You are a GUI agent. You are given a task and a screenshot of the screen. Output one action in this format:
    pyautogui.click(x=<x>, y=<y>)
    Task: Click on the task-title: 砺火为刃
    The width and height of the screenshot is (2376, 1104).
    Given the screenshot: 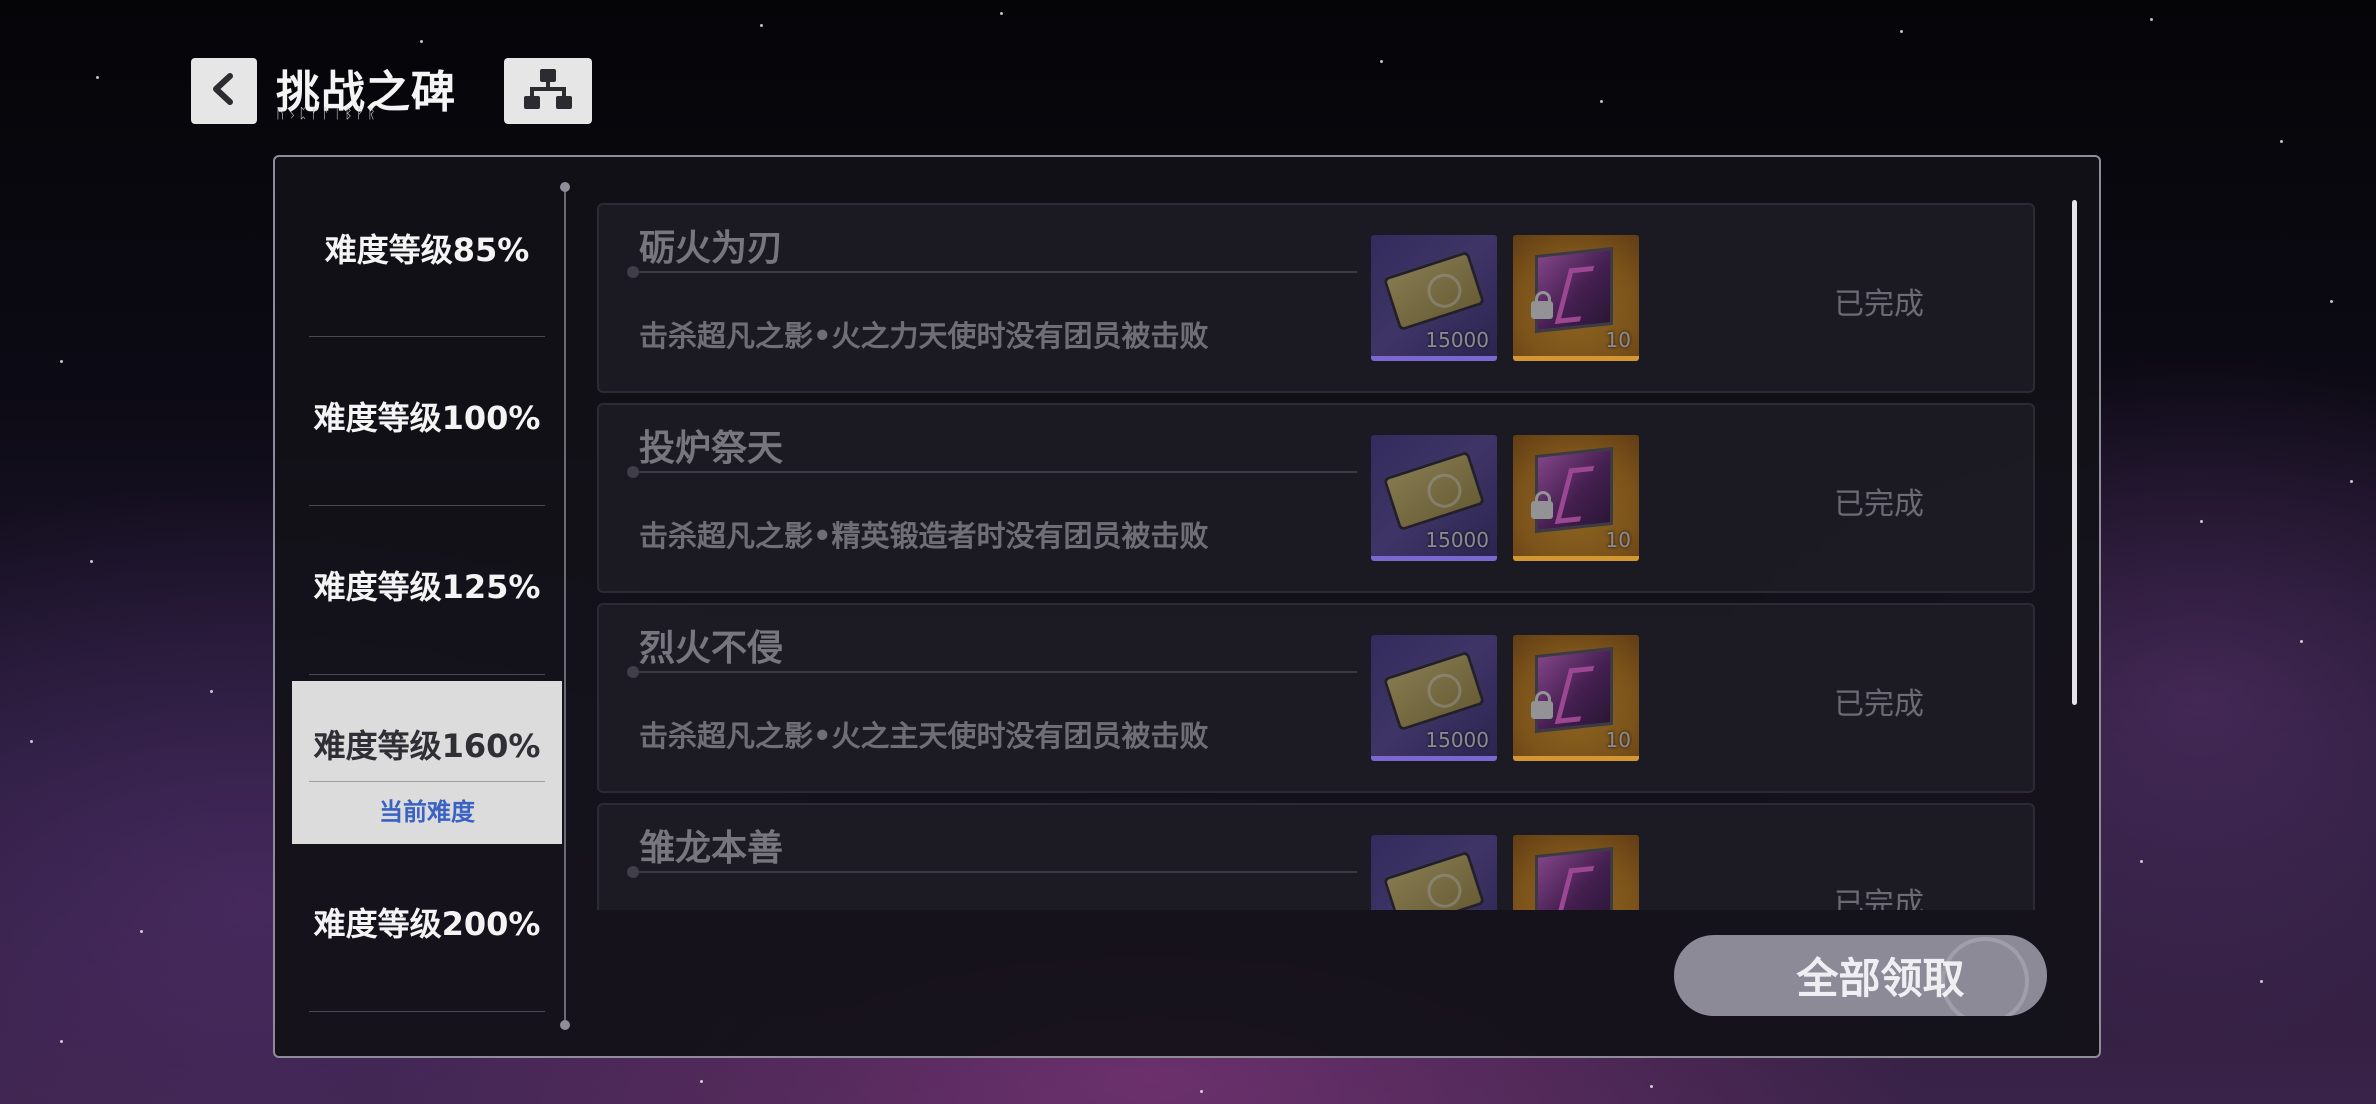 What is the action you would take?
    pyautogui.click(x=711, y=248)
    